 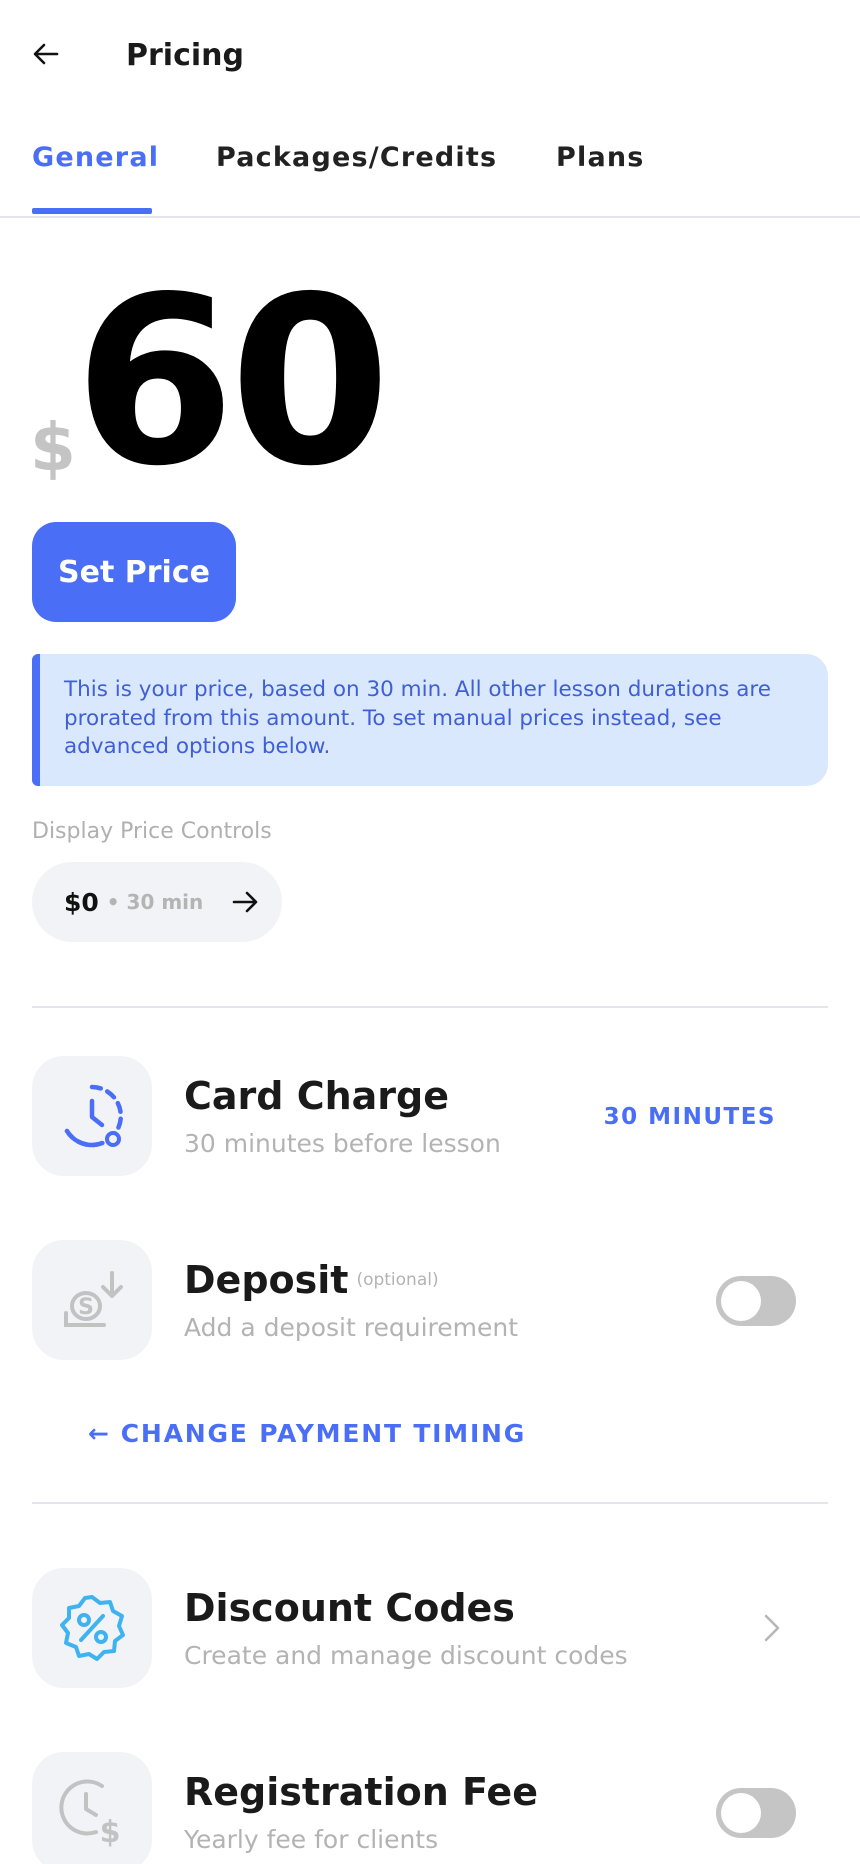 I want to click on registration-fee-title: Registration Fee, so click(x=361, y=1792).